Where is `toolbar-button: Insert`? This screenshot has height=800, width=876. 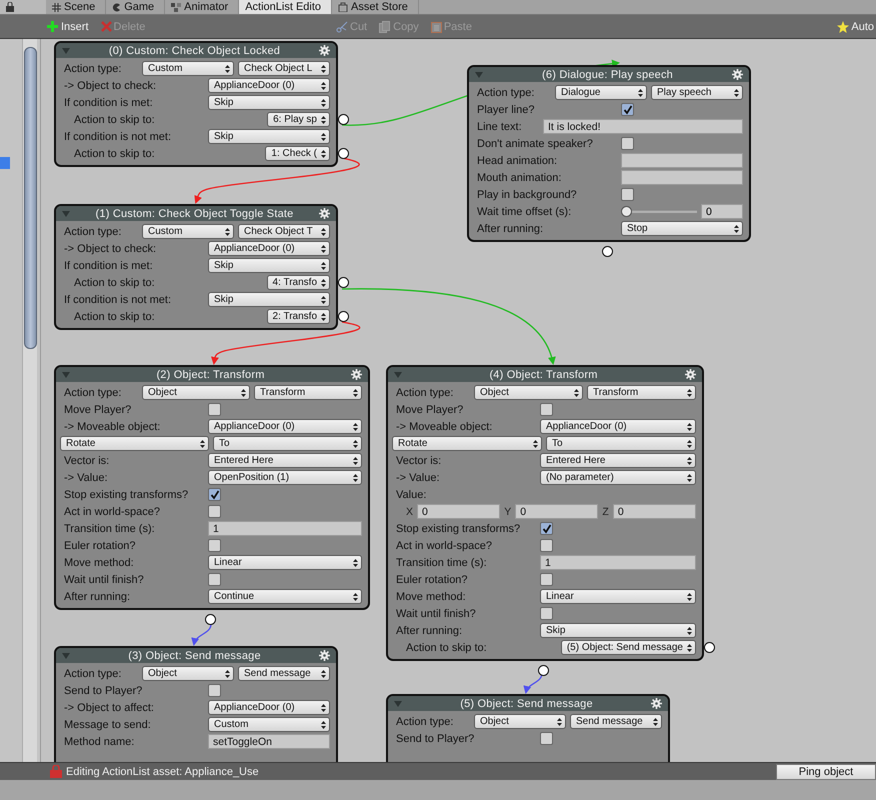
toolbar-button: Insert is located at coordinates (67, 26).